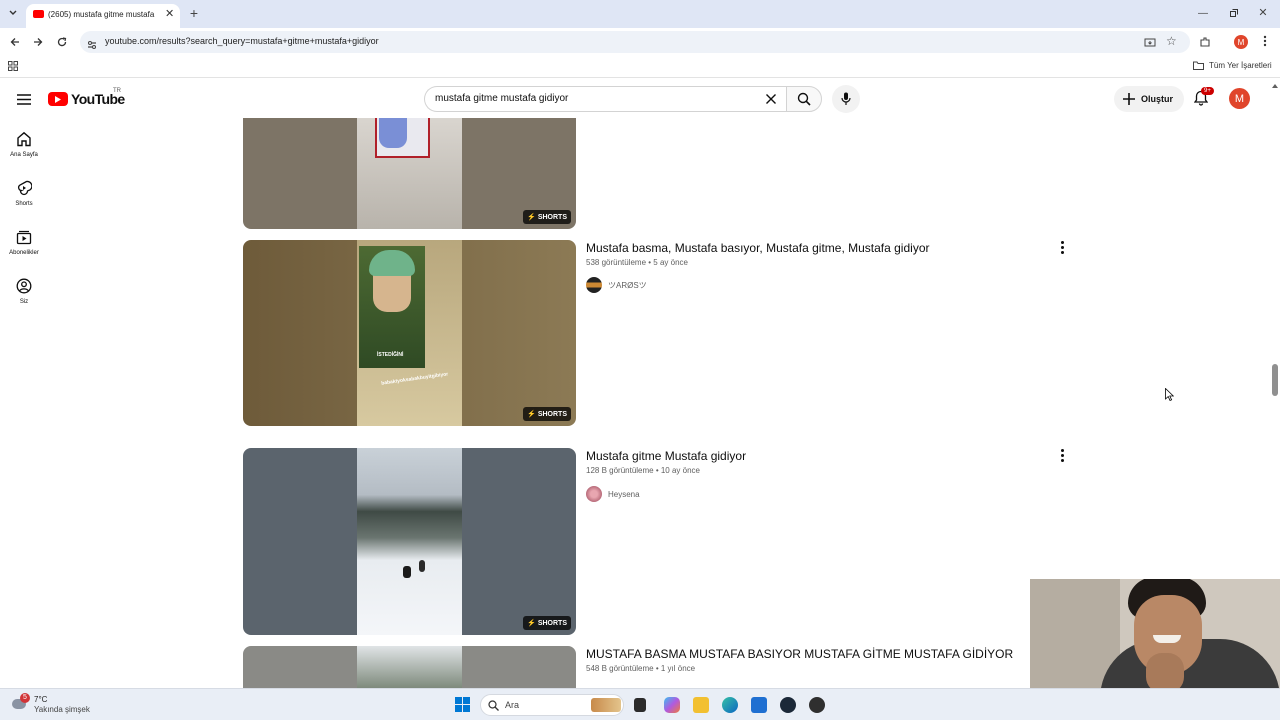 The image size is (1280, 720). I want to click on sidebar-item-label: Ana Sayfa, so click(24, 155).